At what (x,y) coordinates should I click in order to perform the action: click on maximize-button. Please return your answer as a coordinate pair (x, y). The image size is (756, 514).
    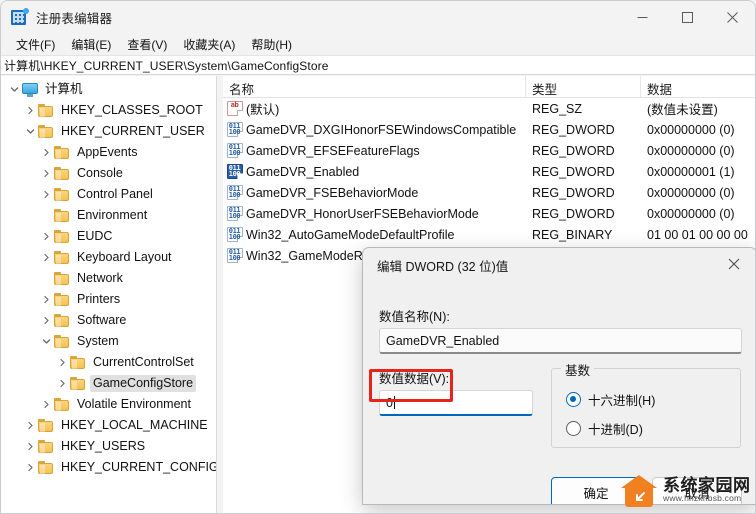
    Looking at the image, I should click on (687, 17).